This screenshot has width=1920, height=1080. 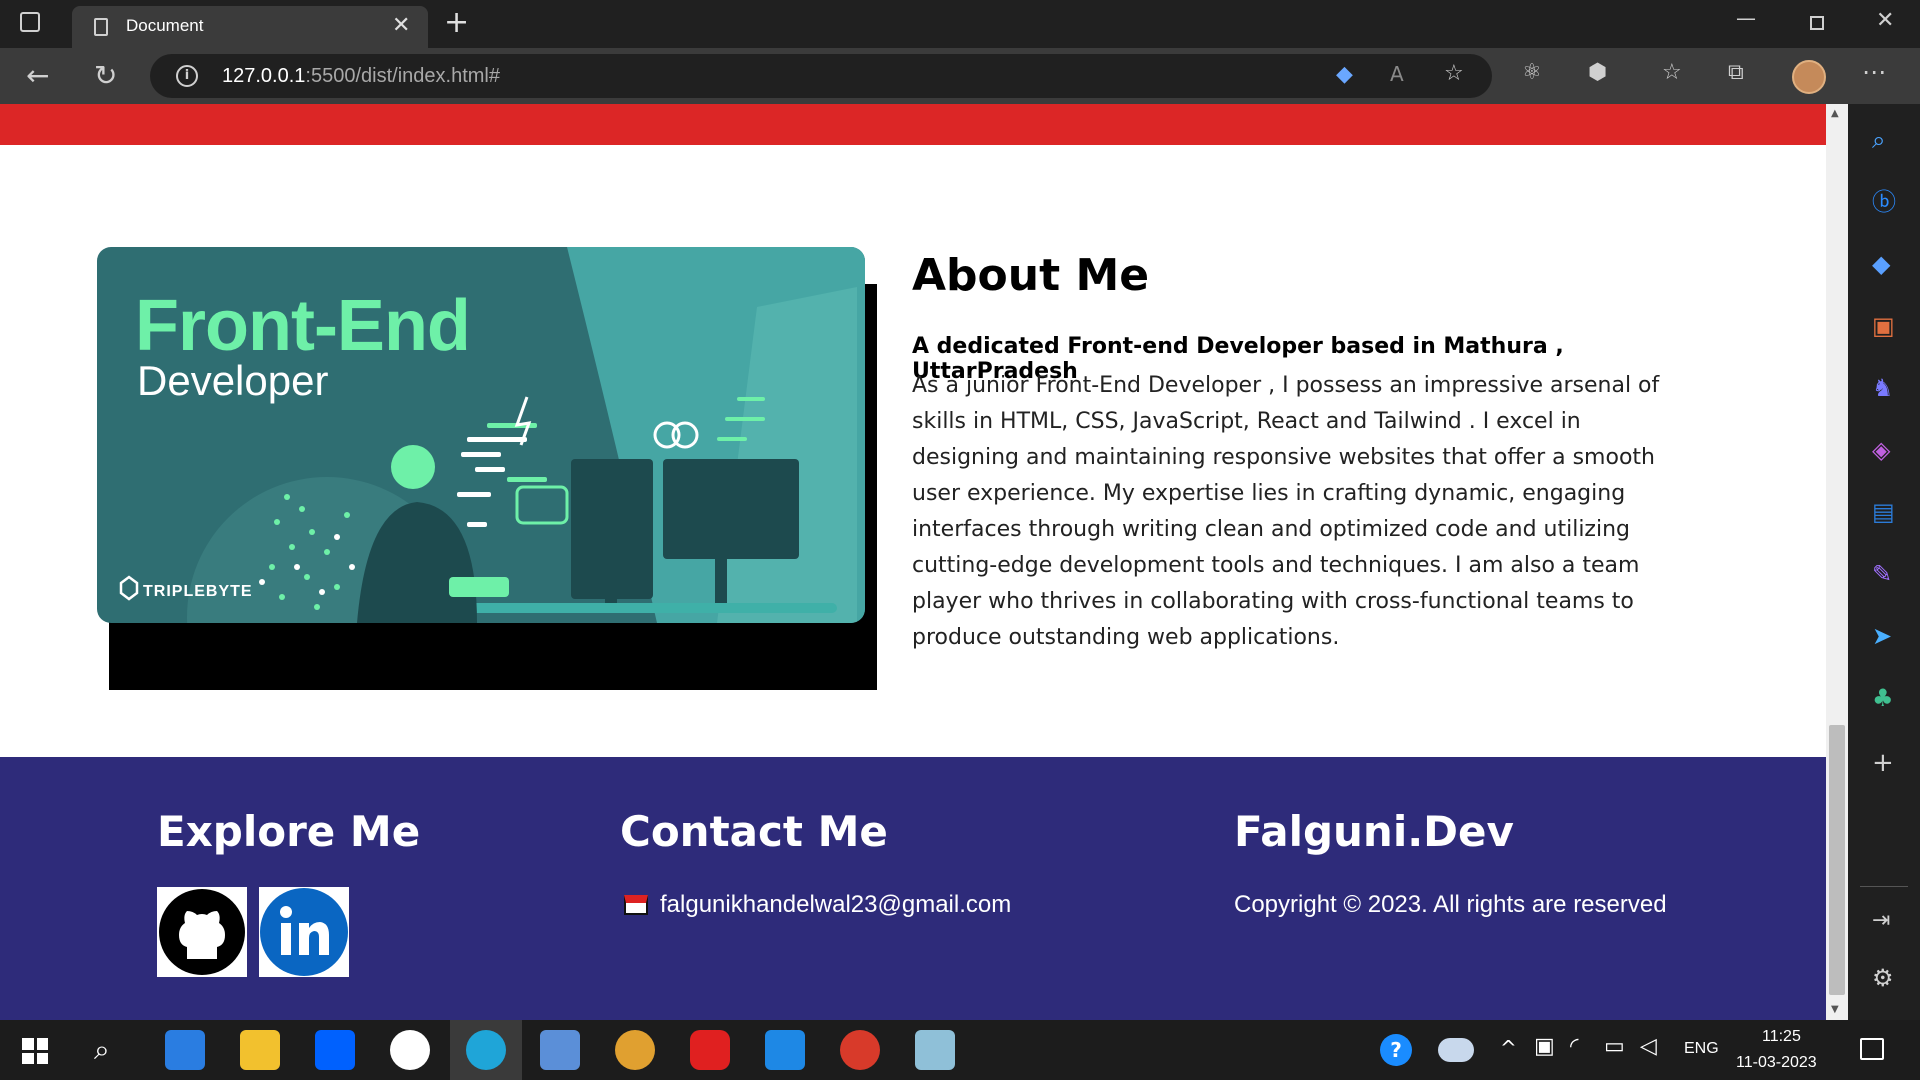 I want to click on games-icon: ♞, so click(x=1883, y=388).